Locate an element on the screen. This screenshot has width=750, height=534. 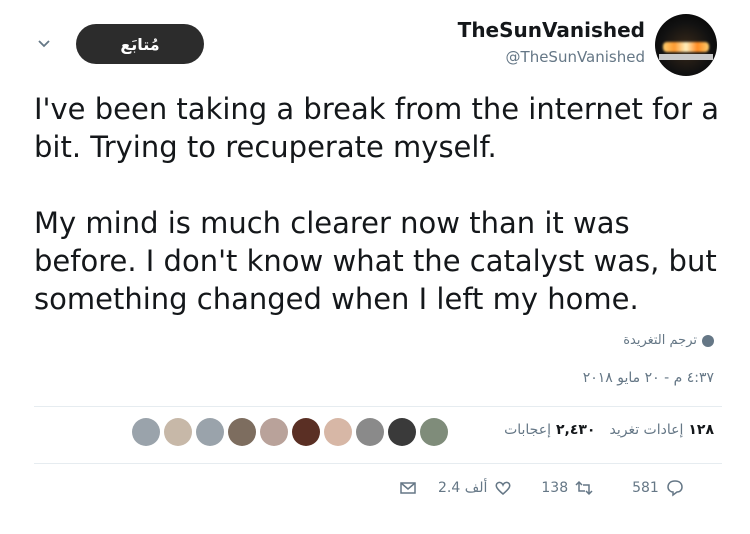
retweets-stat: ١٢٨ إعادات تغريد is located at coordinates (661, 430).